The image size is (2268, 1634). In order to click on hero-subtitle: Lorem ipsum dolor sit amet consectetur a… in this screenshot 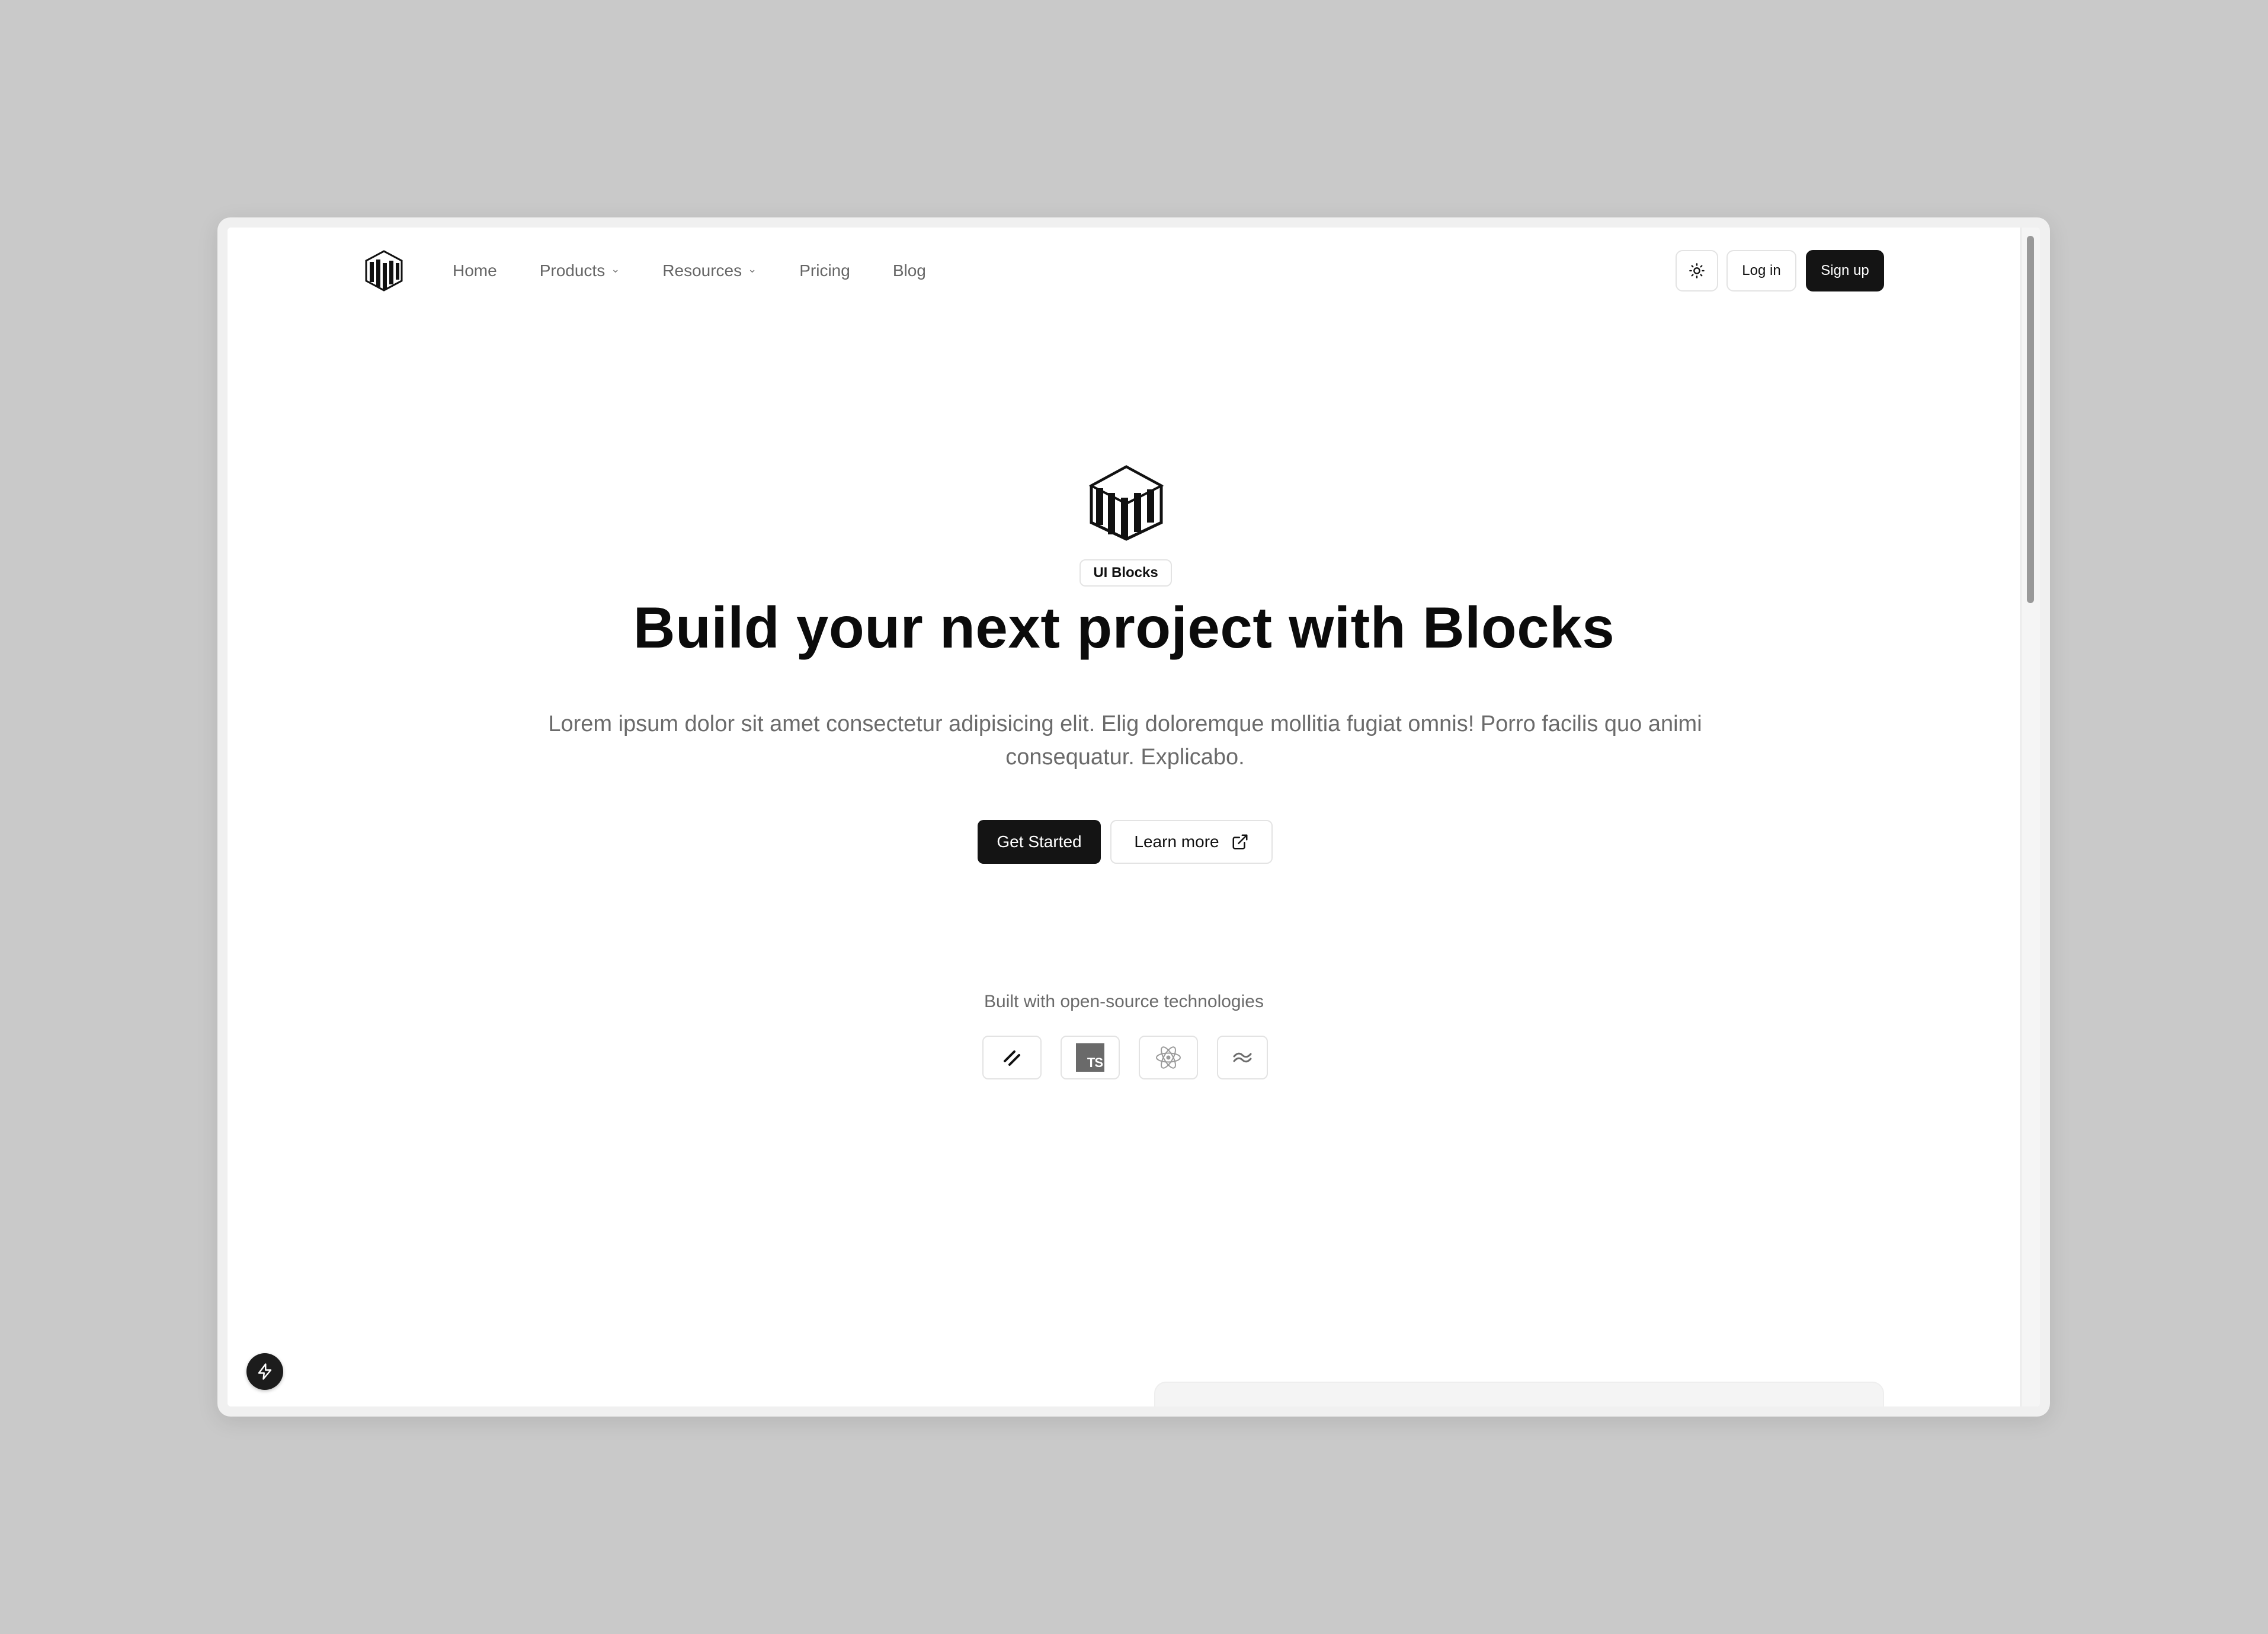, I will do `click(1125, 741)`.